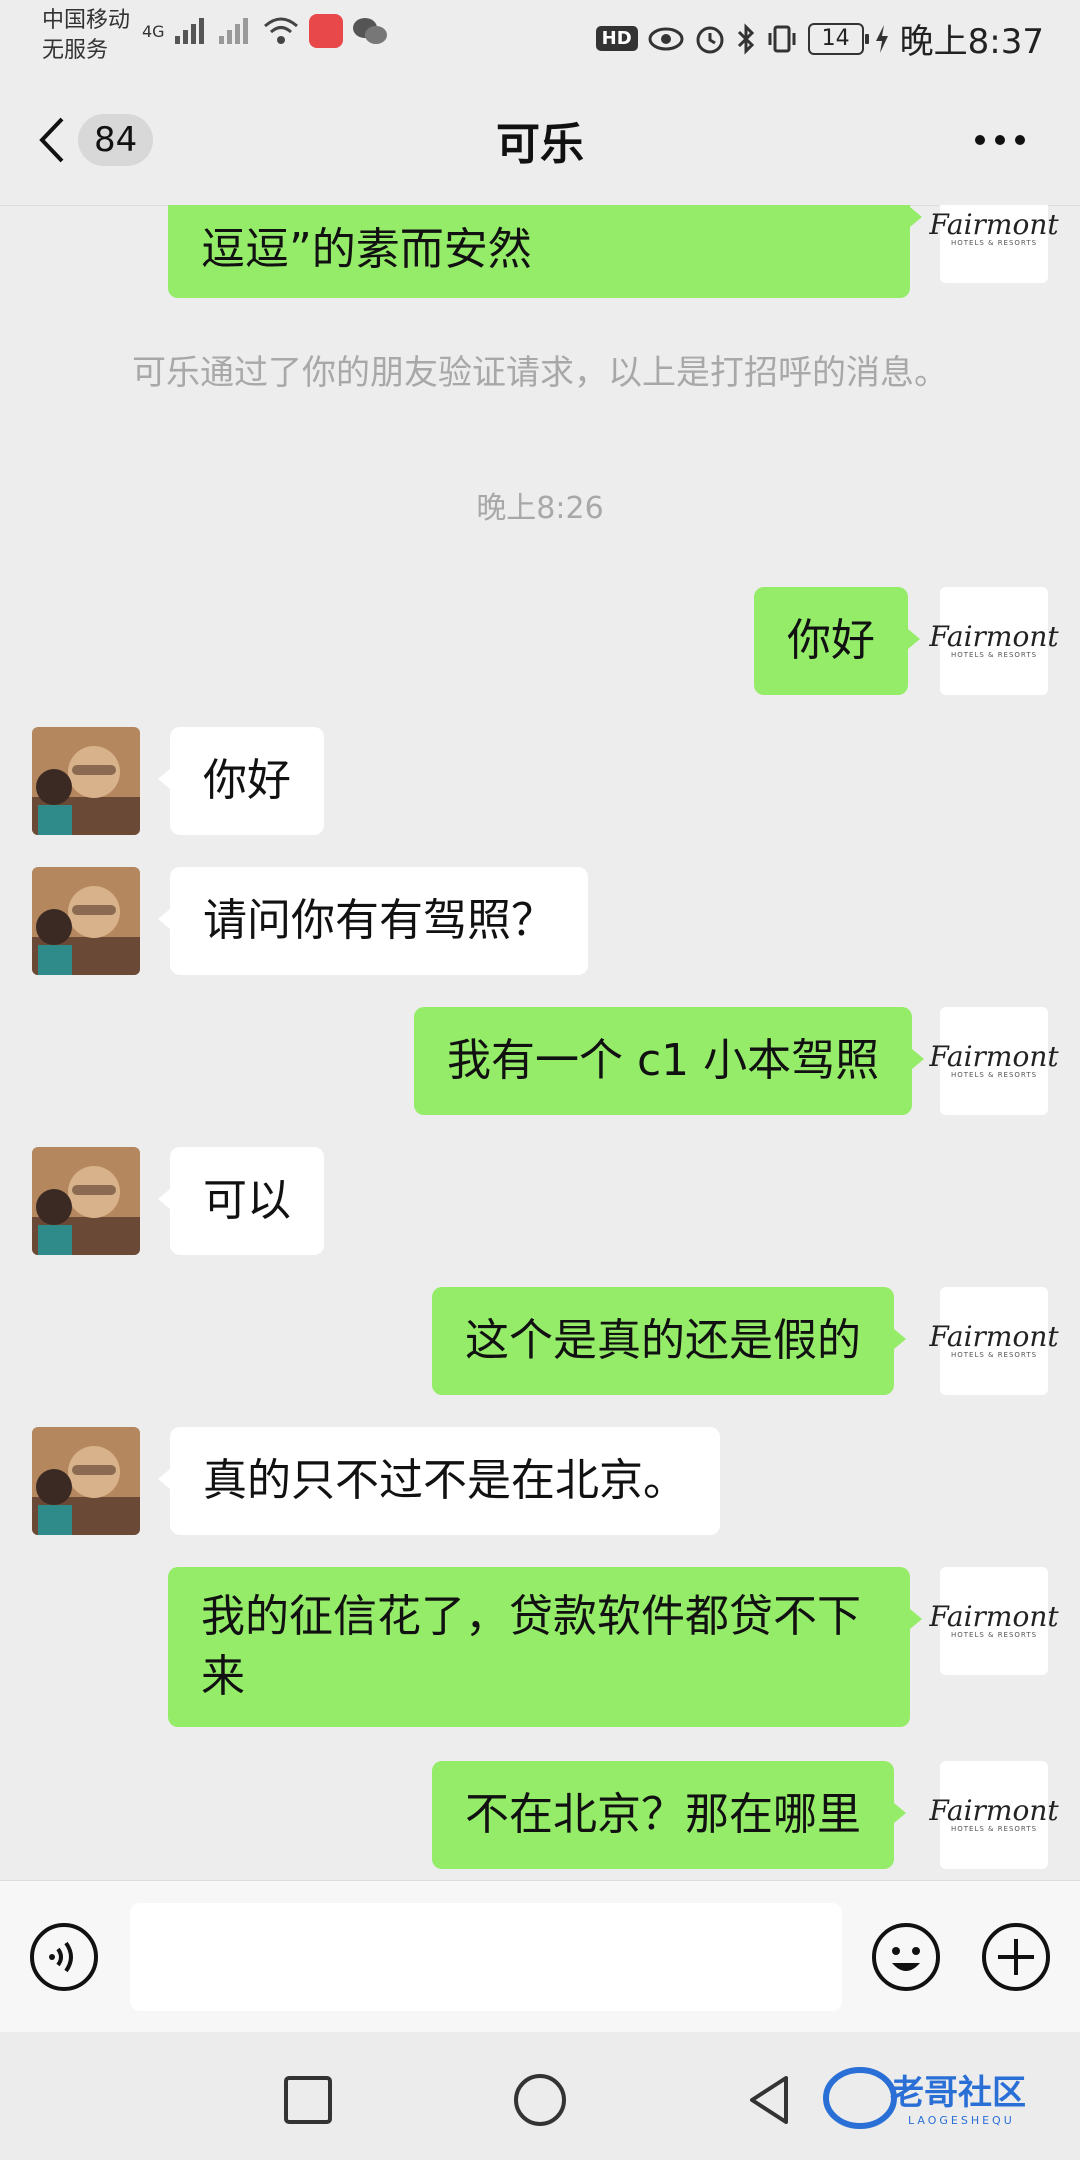 The height and width of the screenshot is (2160, 1080). I want to click on back-nav-button, so click(770, 2100).